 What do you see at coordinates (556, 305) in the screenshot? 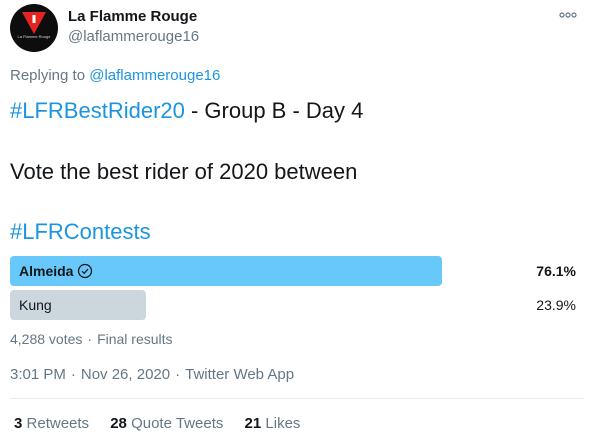
I see `poll-option-percent: 23.9%` at bounding box center [556, 305].